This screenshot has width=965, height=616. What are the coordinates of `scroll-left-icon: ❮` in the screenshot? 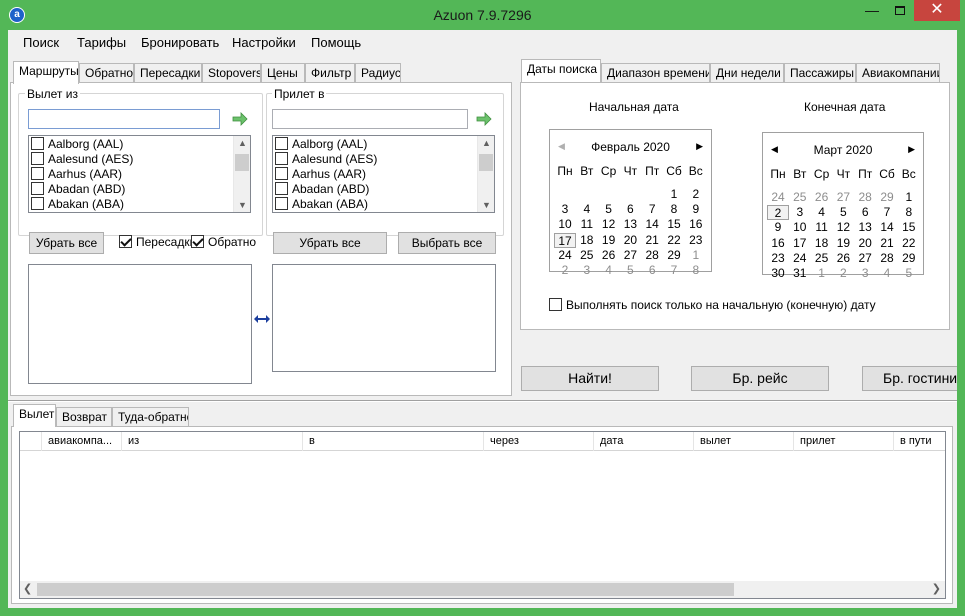 It's located at (27, 588).